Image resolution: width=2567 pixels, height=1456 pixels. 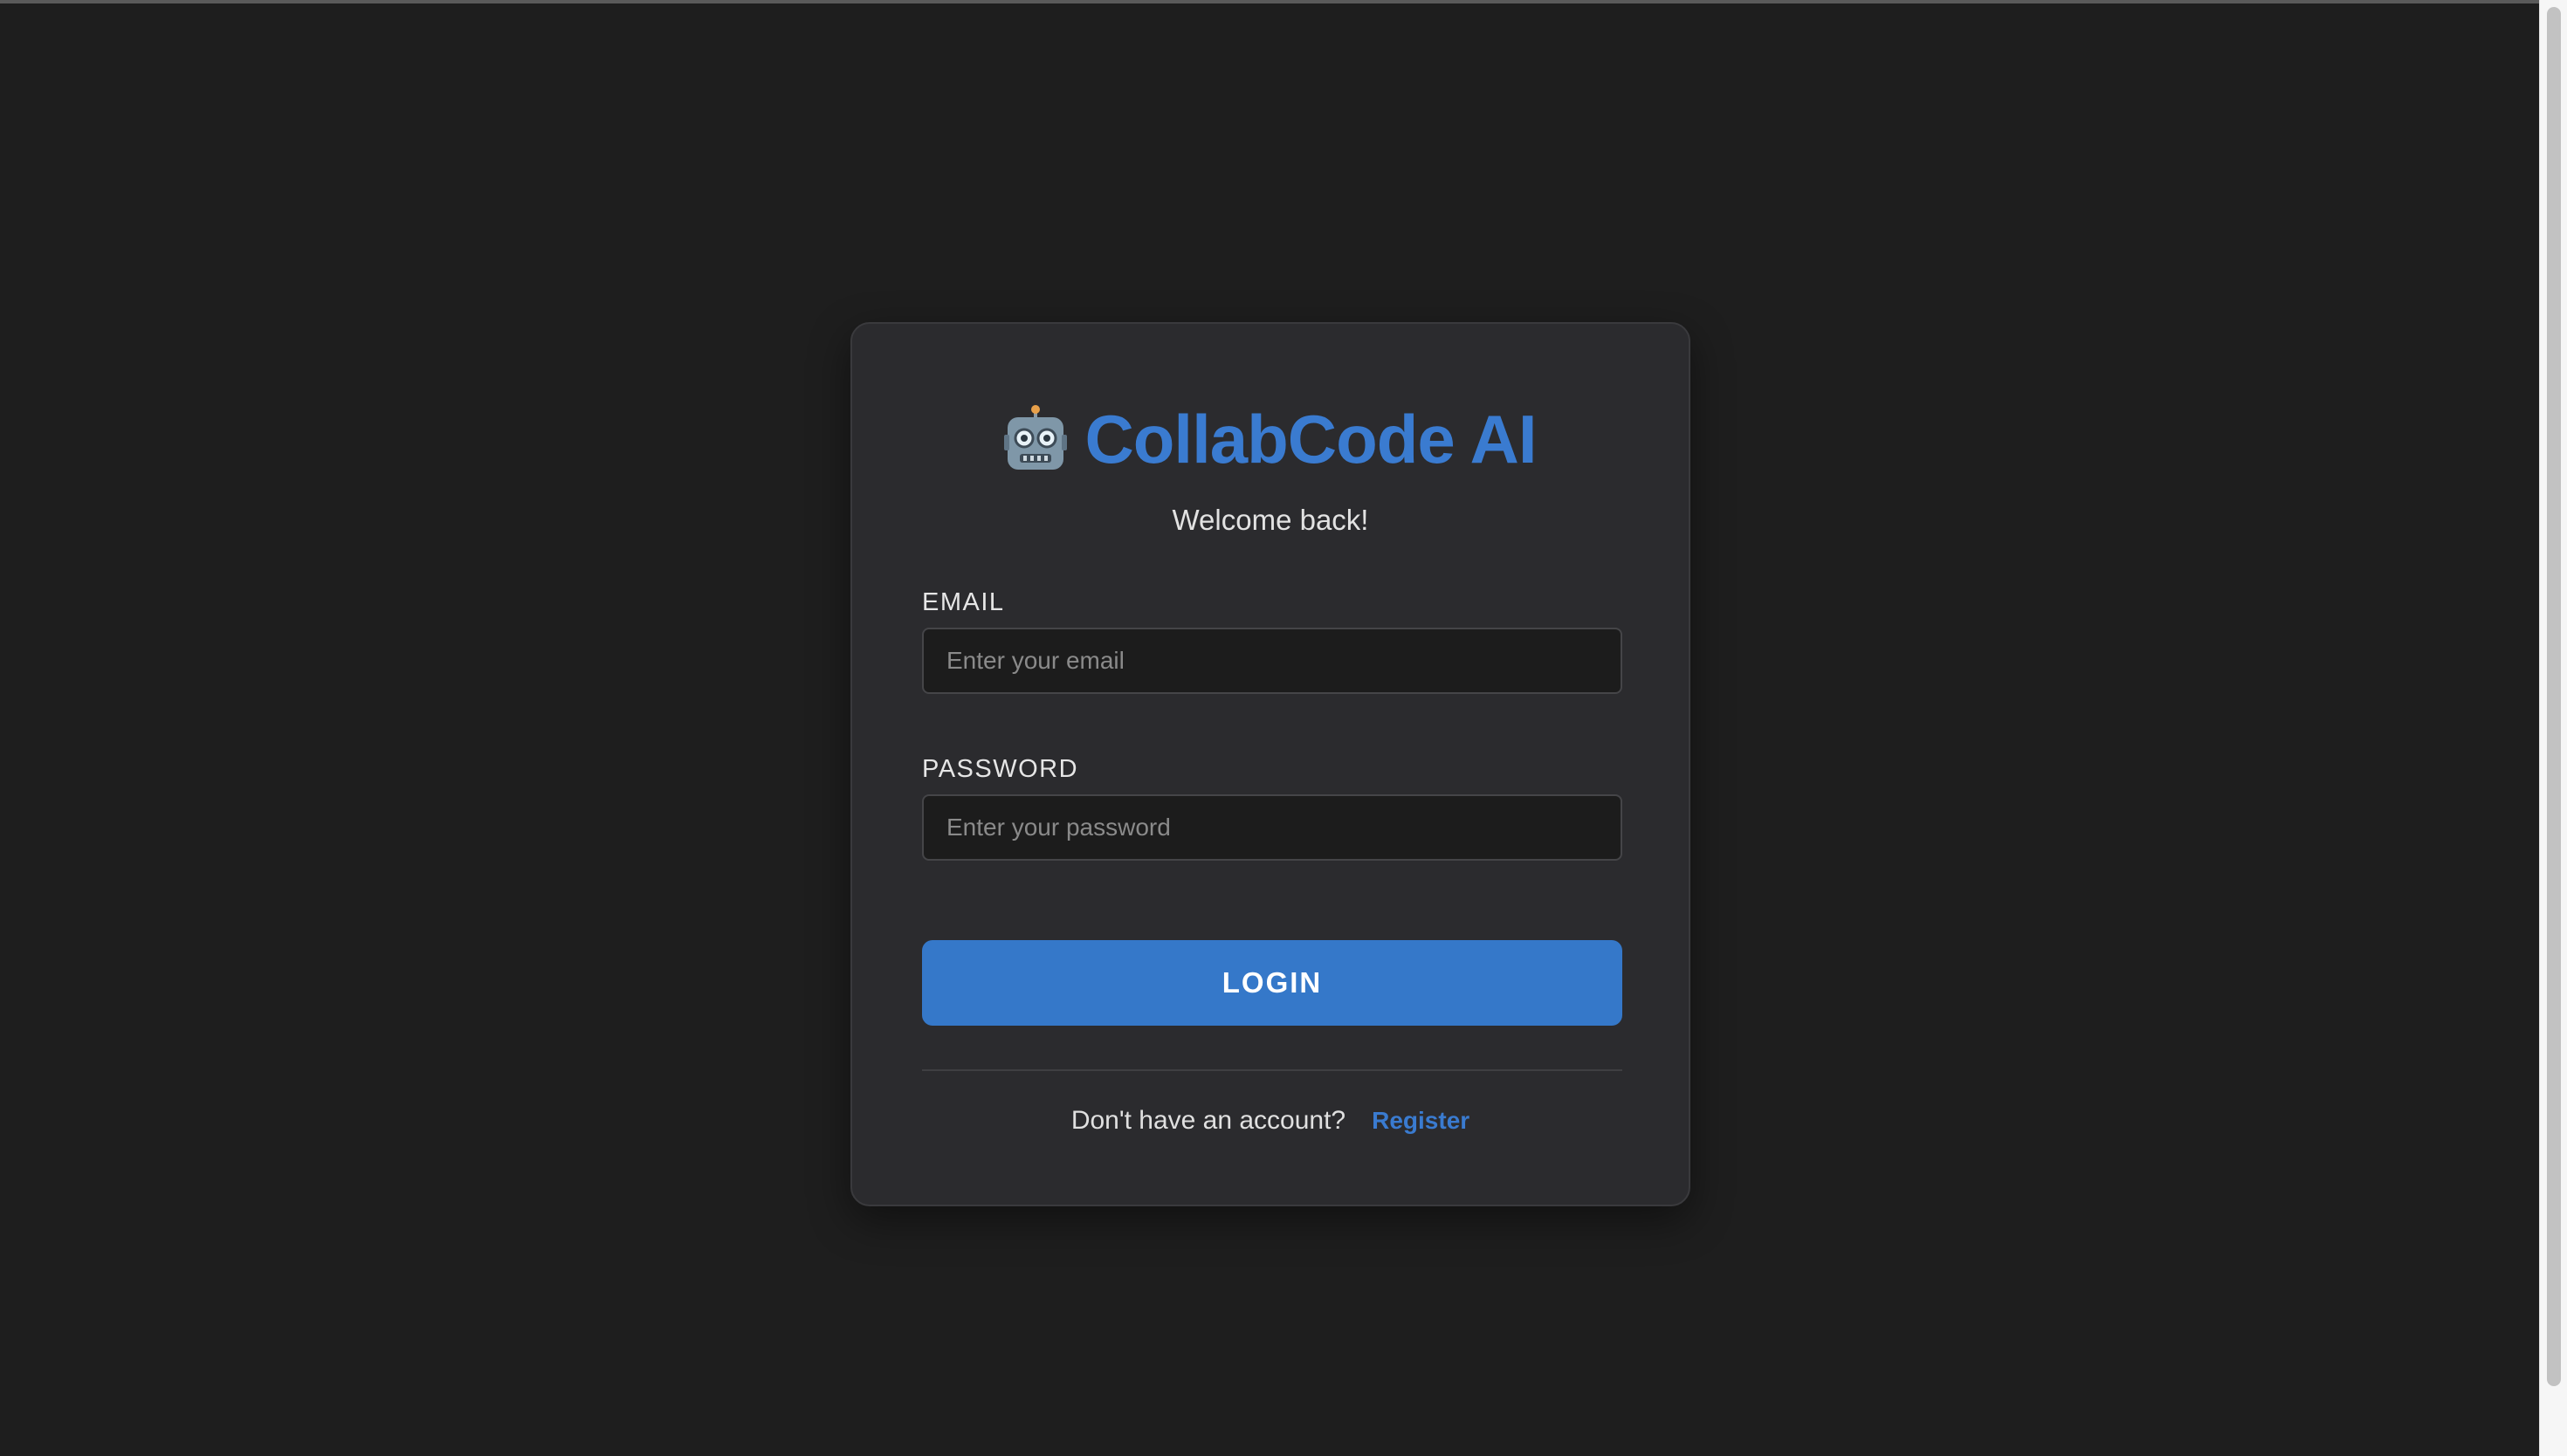 What do you see at coordinates (963, 602) in the screenshot?
I see `email-label: EMAIL` at bounding box center [963, 602].